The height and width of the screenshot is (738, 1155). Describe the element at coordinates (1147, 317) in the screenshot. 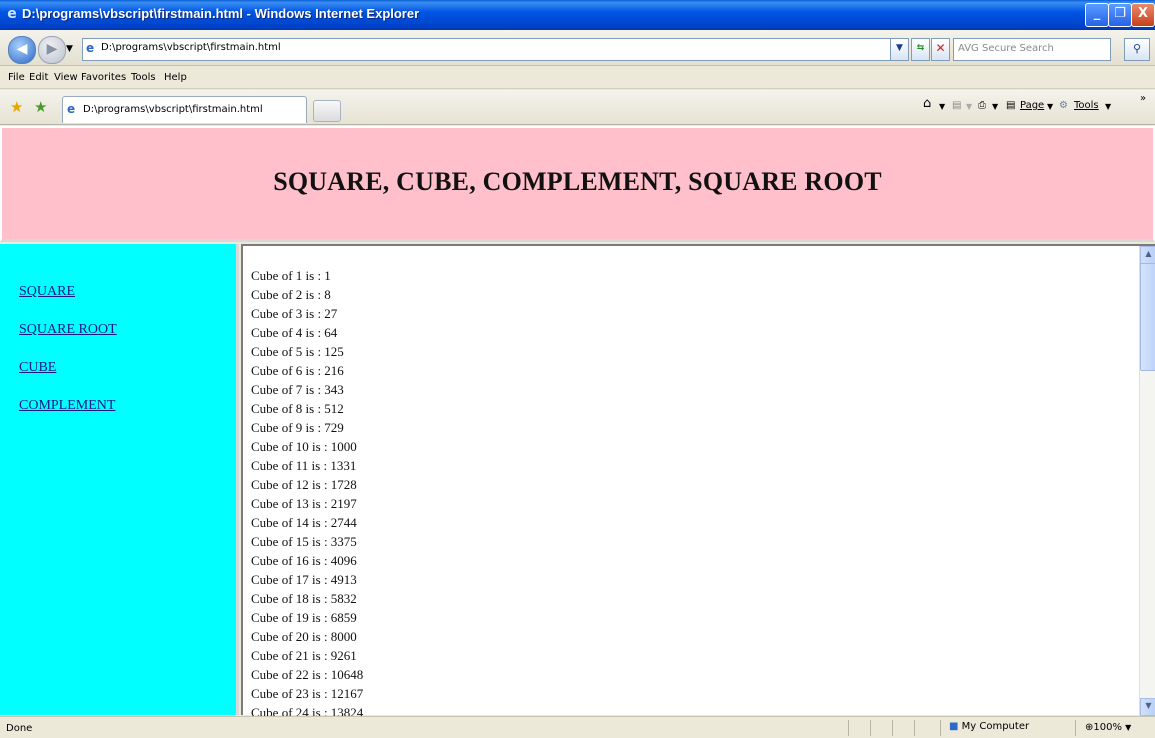

I see `scrollbar-thumb` at that location.